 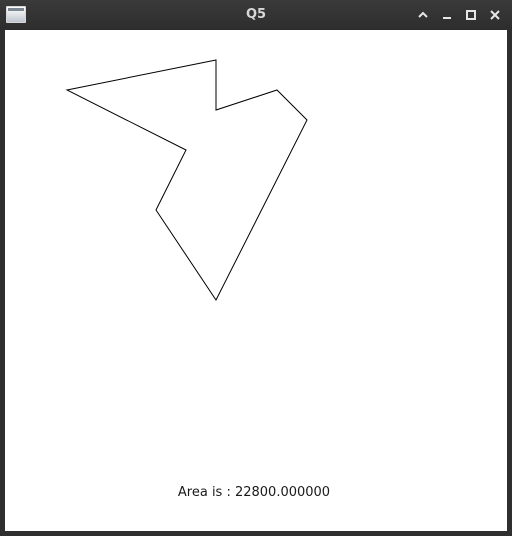 What do you see at coordinates (447, 15) in the screenshot?
I see `minimize-icon` at bounding box center [447, 15].